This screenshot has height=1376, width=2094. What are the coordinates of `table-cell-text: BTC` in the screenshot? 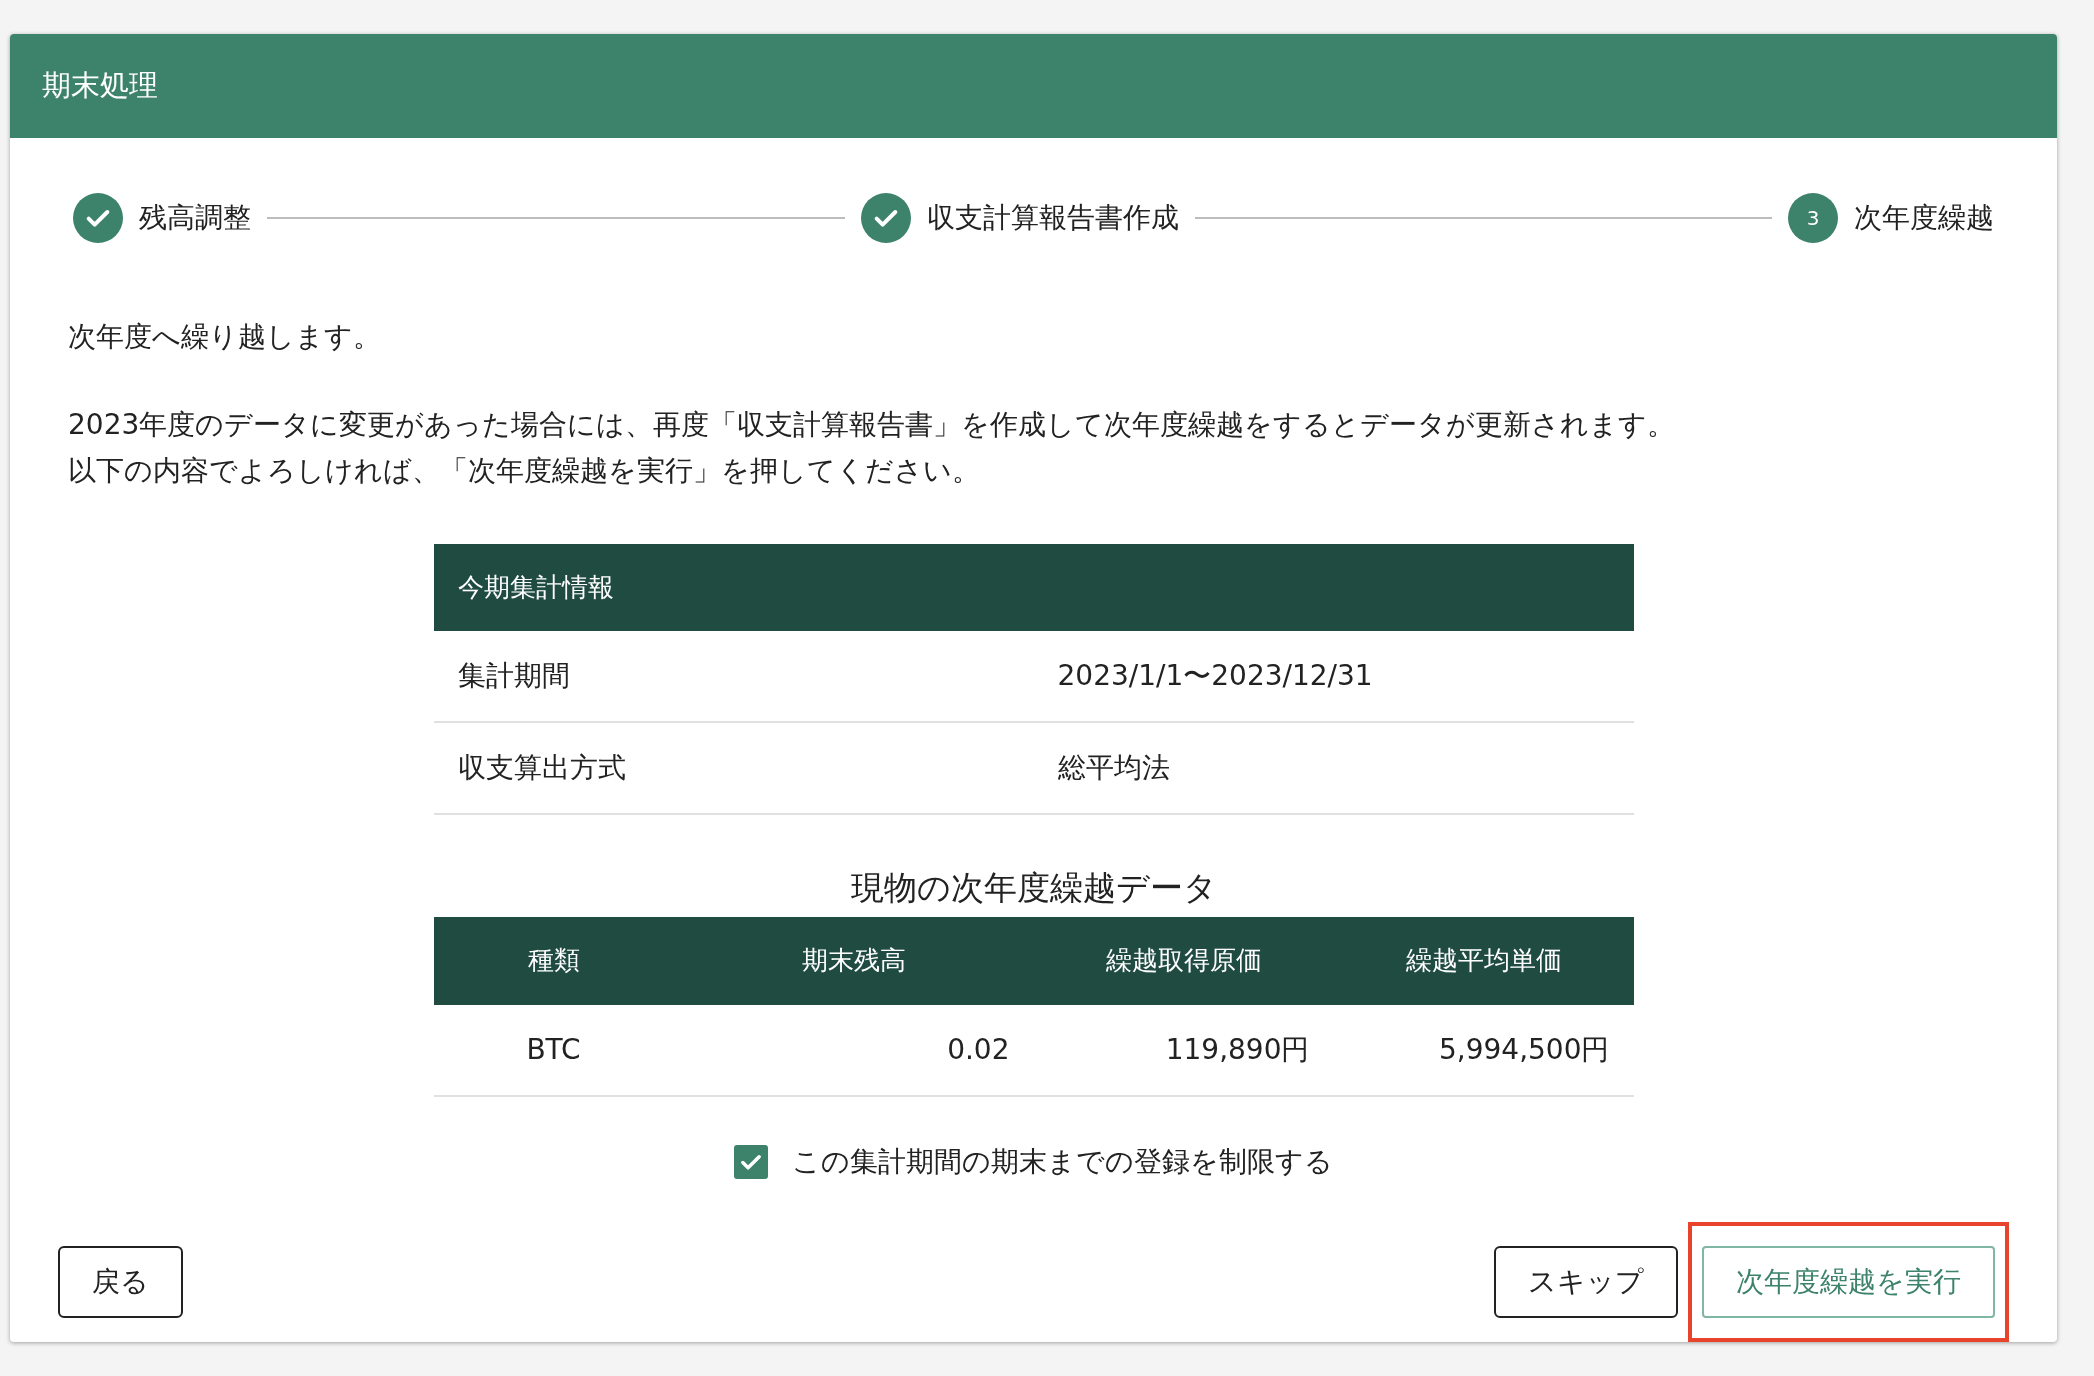 It's located at (553, 1049).